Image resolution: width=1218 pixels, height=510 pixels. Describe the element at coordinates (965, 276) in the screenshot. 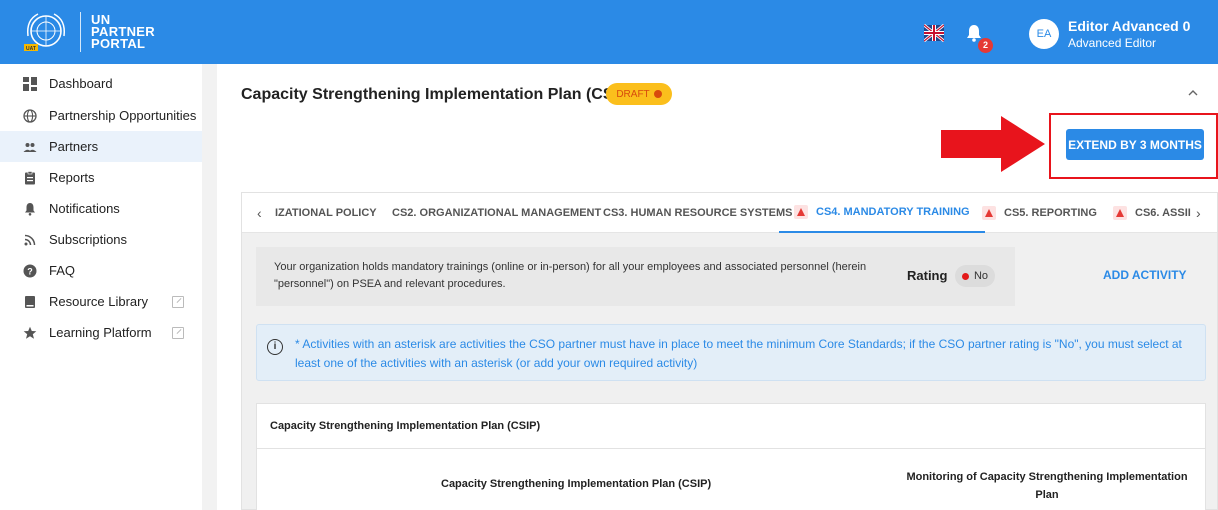

I see `rating-status-dot-icon` at that location.